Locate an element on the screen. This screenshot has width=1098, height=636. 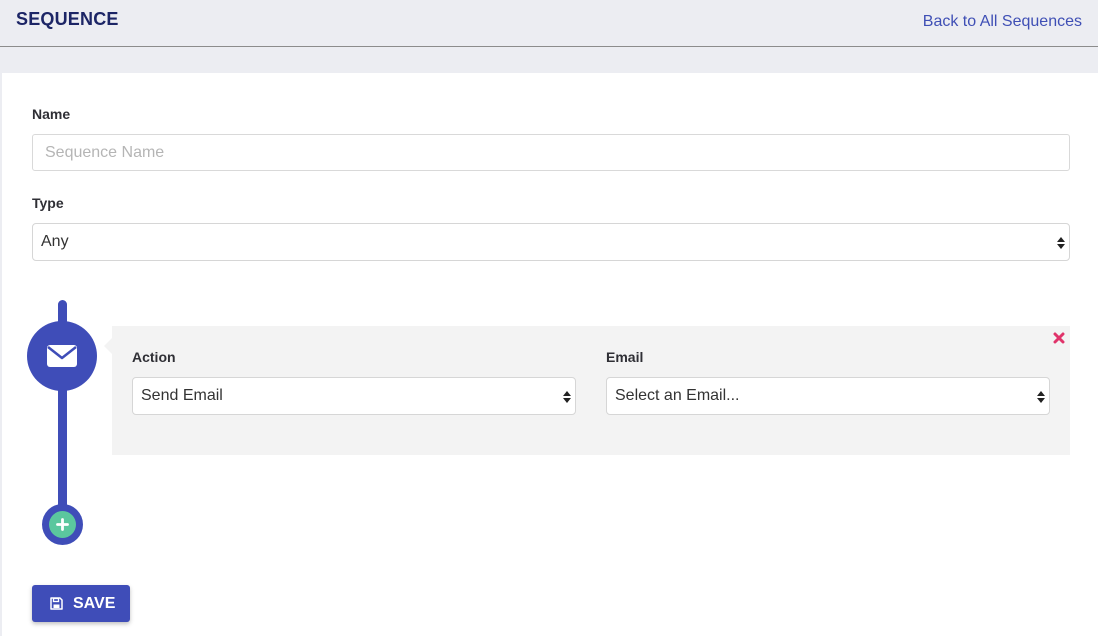
save-button: SAVE is located at coordinates (81, 603).